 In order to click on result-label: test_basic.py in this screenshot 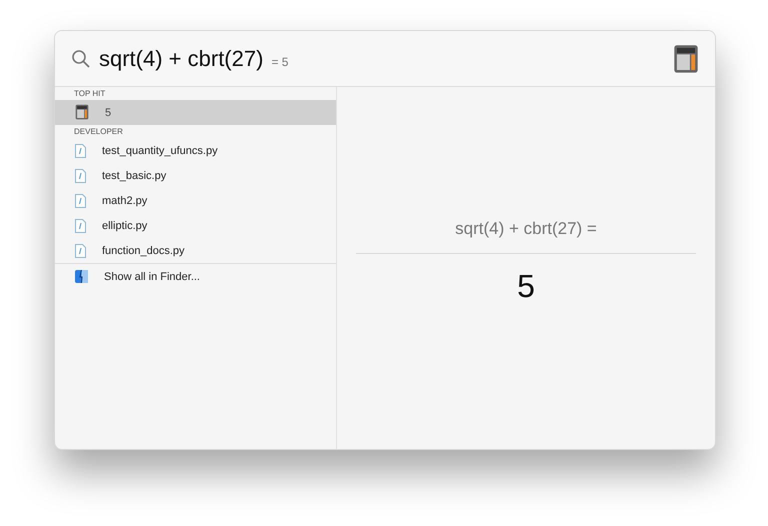, I will do `click(134, 176)`.